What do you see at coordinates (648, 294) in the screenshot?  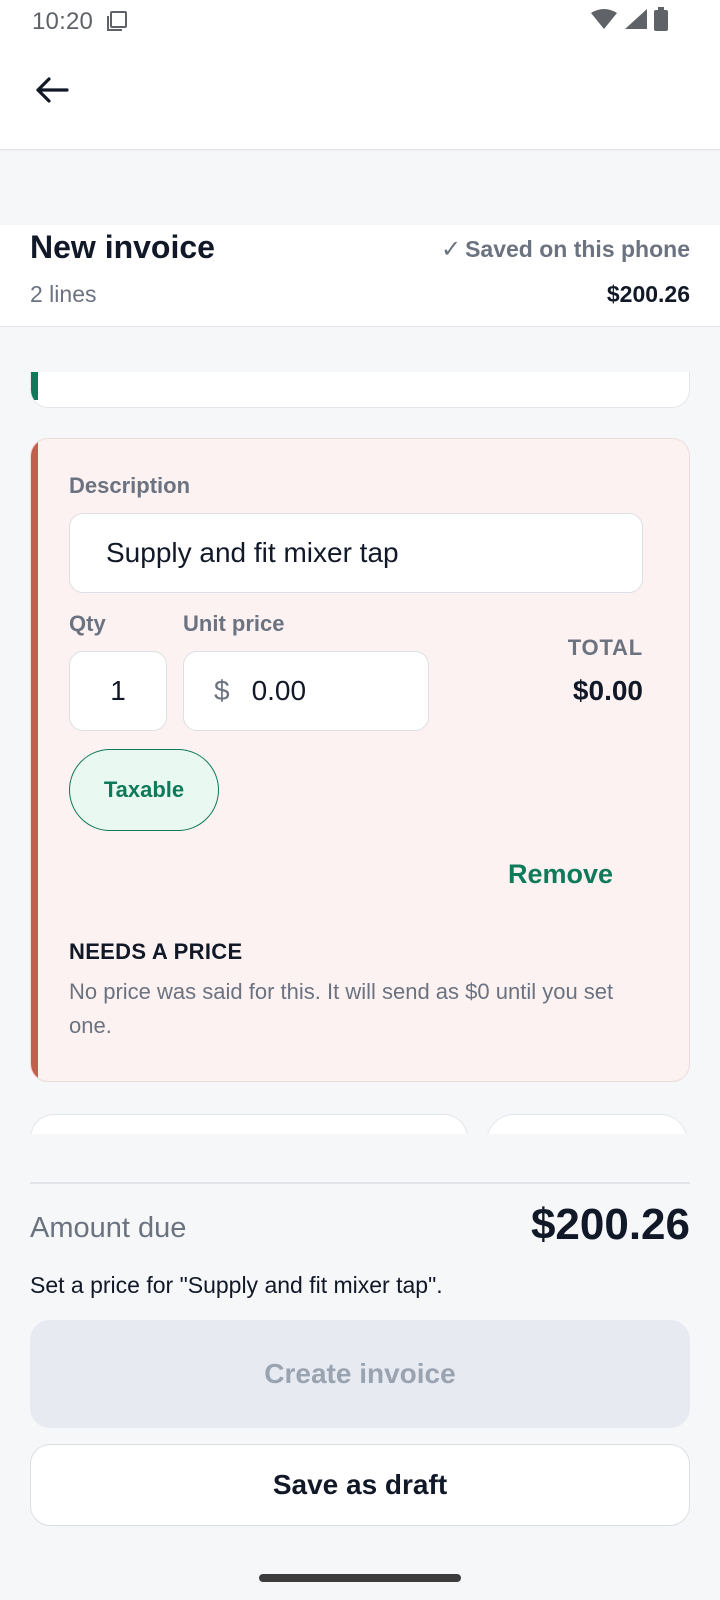 I see `header-total: $200.26` at bounding box center [648, 294].